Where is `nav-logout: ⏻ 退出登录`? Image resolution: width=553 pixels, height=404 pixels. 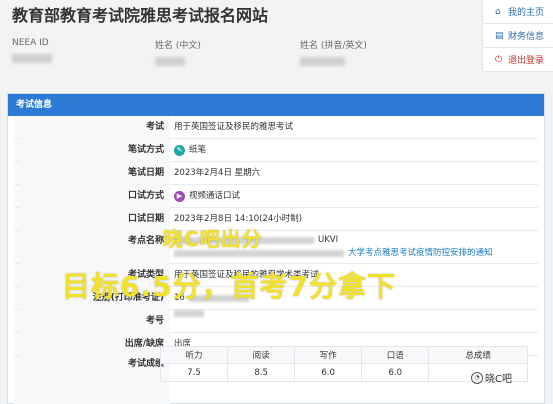
nav-logout: ⏻ 退出登录 is located at coordinates (518, 60).